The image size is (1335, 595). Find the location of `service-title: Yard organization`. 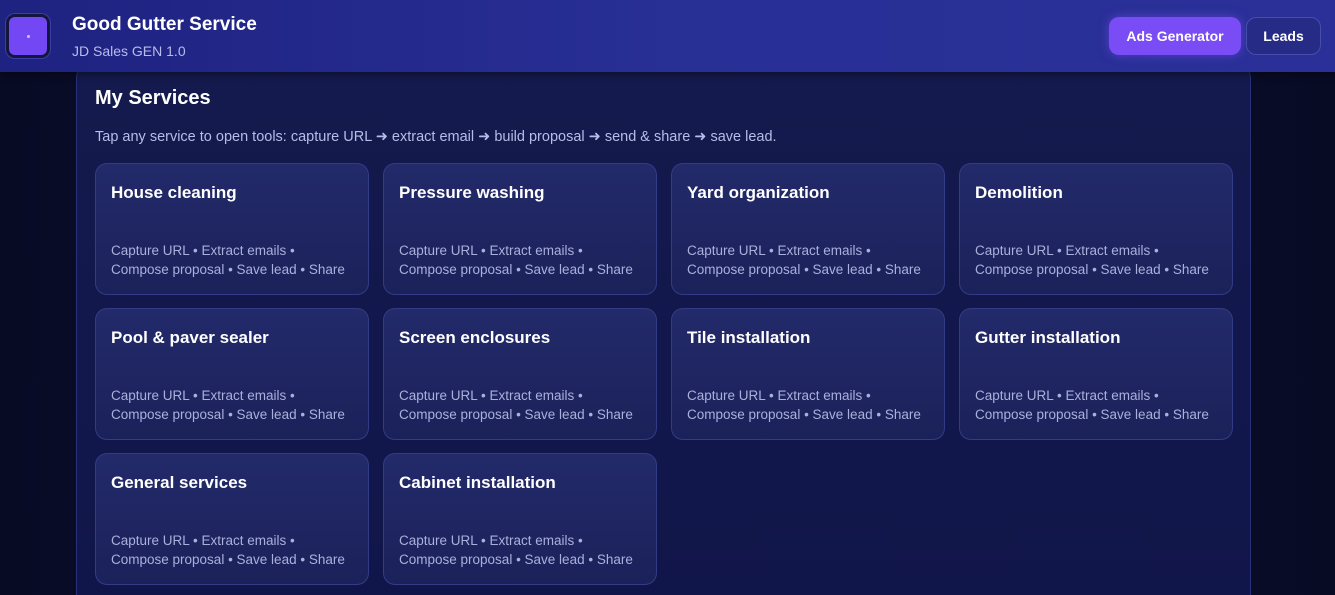

service-title: Yard organization is located at coordinates (758, 192).